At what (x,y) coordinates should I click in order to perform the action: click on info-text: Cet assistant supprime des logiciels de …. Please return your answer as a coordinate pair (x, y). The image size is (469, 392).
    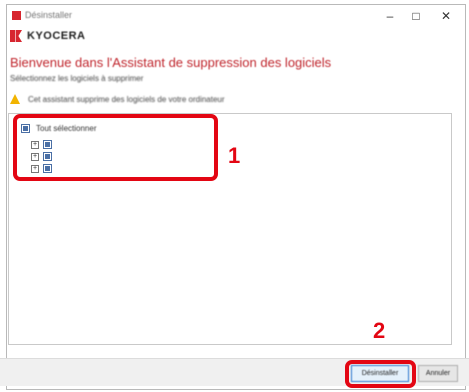
    Looking at the image, I should click on (126, 99).